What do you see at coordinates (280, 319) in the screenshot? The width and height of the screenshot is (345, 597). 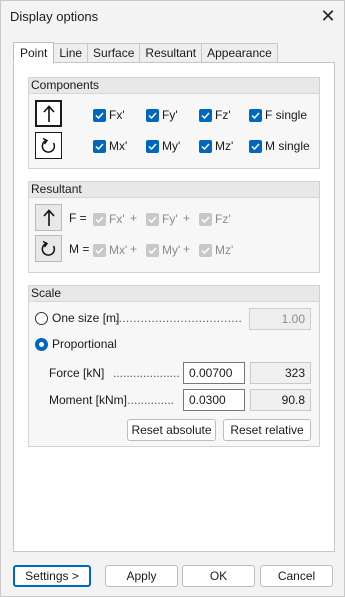 I see `one-size-input: 1.00` at bounding box center [280, 319].